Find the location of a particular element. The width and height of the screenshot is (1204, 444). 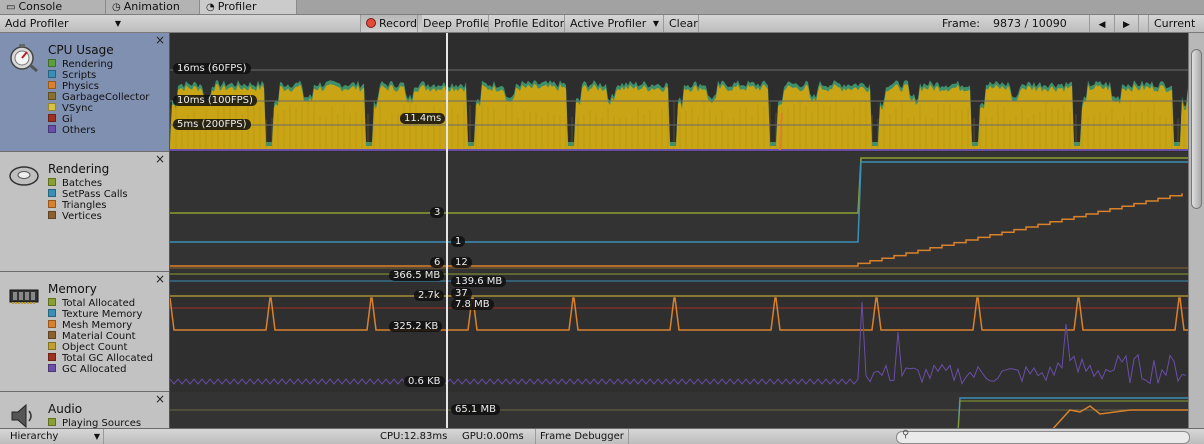

vertices-value: 12 is located at coordinates (461, 262).